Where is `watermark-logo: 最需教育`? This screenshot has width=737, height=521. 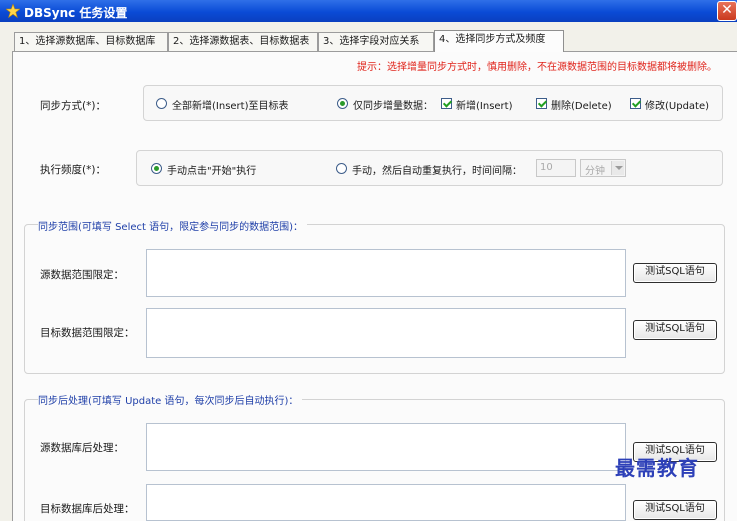 watermark-logo: 最需教育 is located at coordinates (657, 468).